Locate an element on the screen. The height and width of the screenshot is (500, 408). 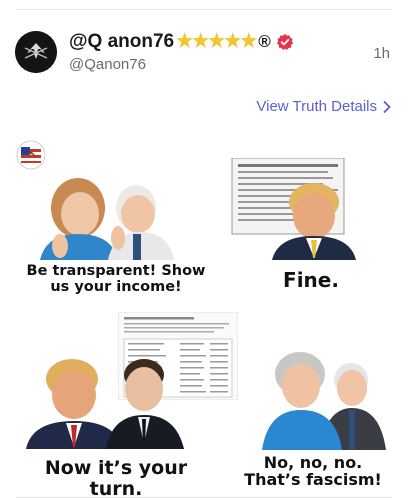
skull-logo-icon is located at coordinates (36, 52).